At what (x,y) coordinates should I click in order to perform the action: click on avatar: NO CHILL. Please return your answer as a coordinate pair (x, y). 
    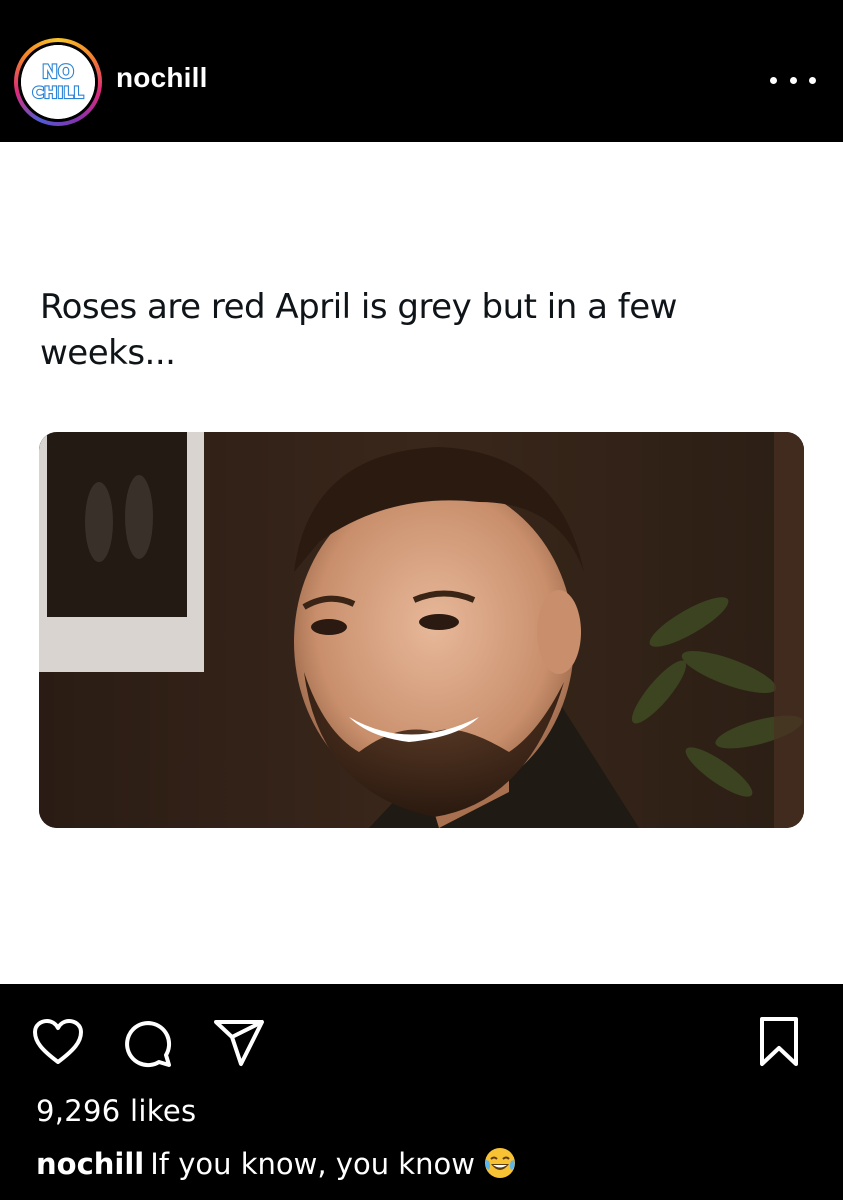
    Looking at the image, I should click on (58, 82).